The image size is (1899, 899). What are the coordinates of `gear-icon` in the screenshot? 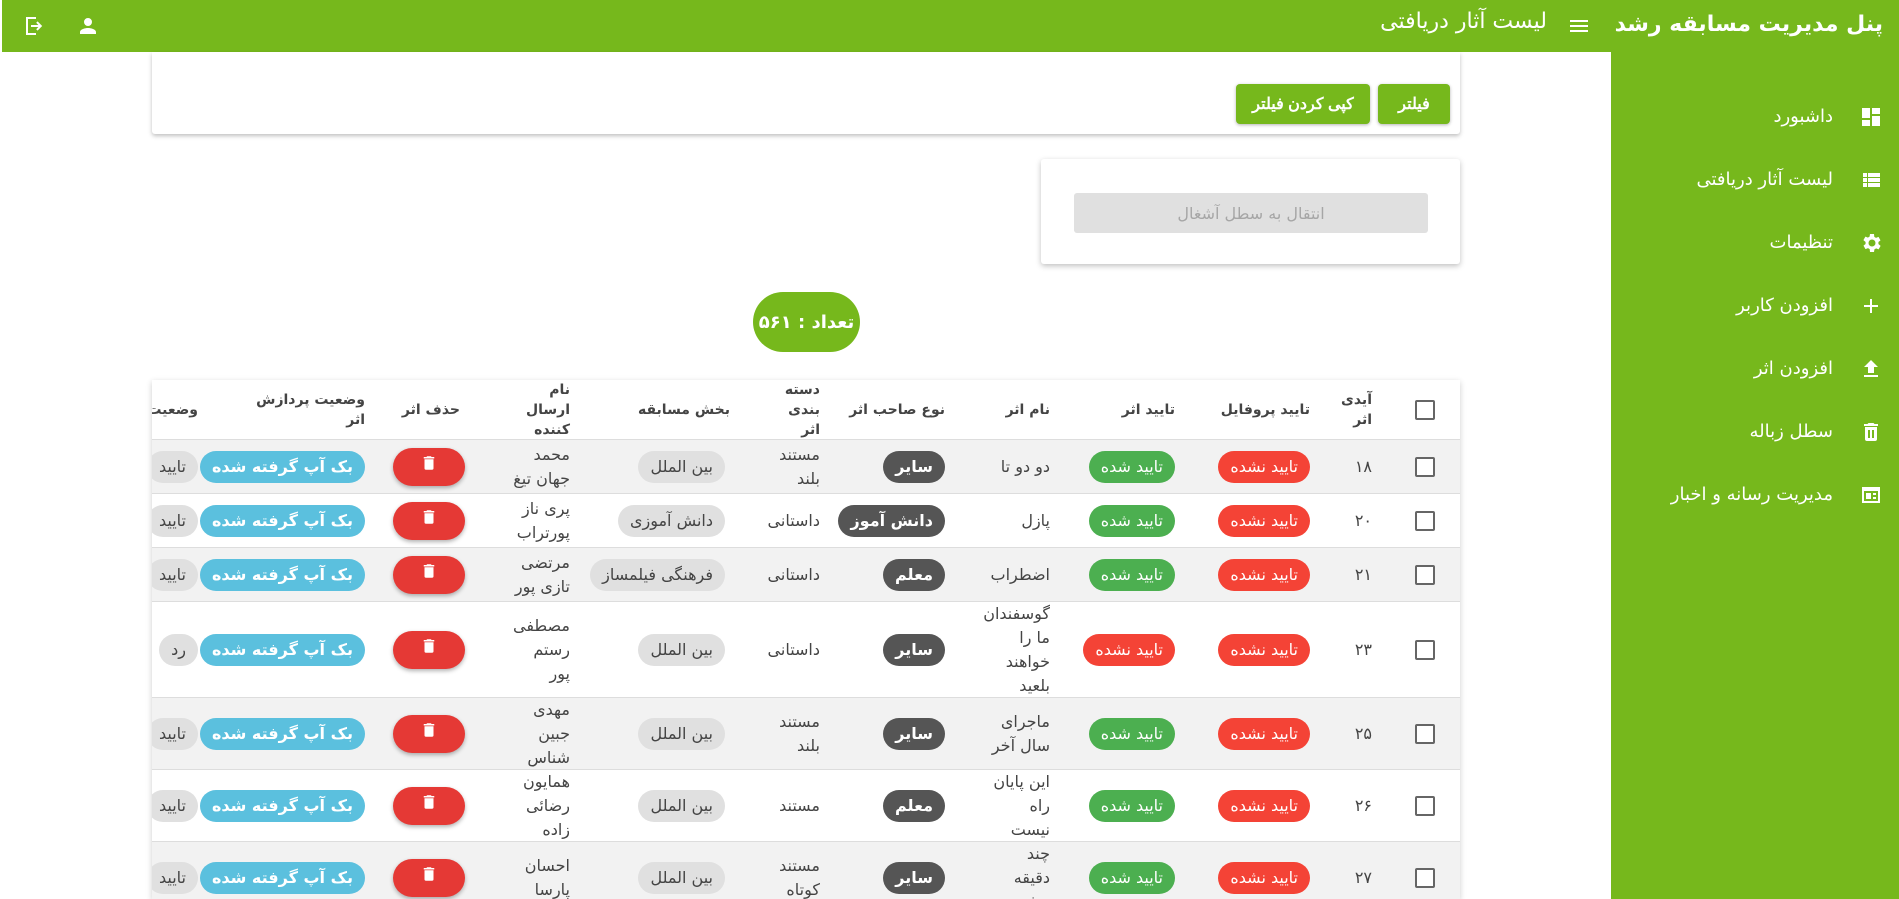 It's located at (1871, 243).